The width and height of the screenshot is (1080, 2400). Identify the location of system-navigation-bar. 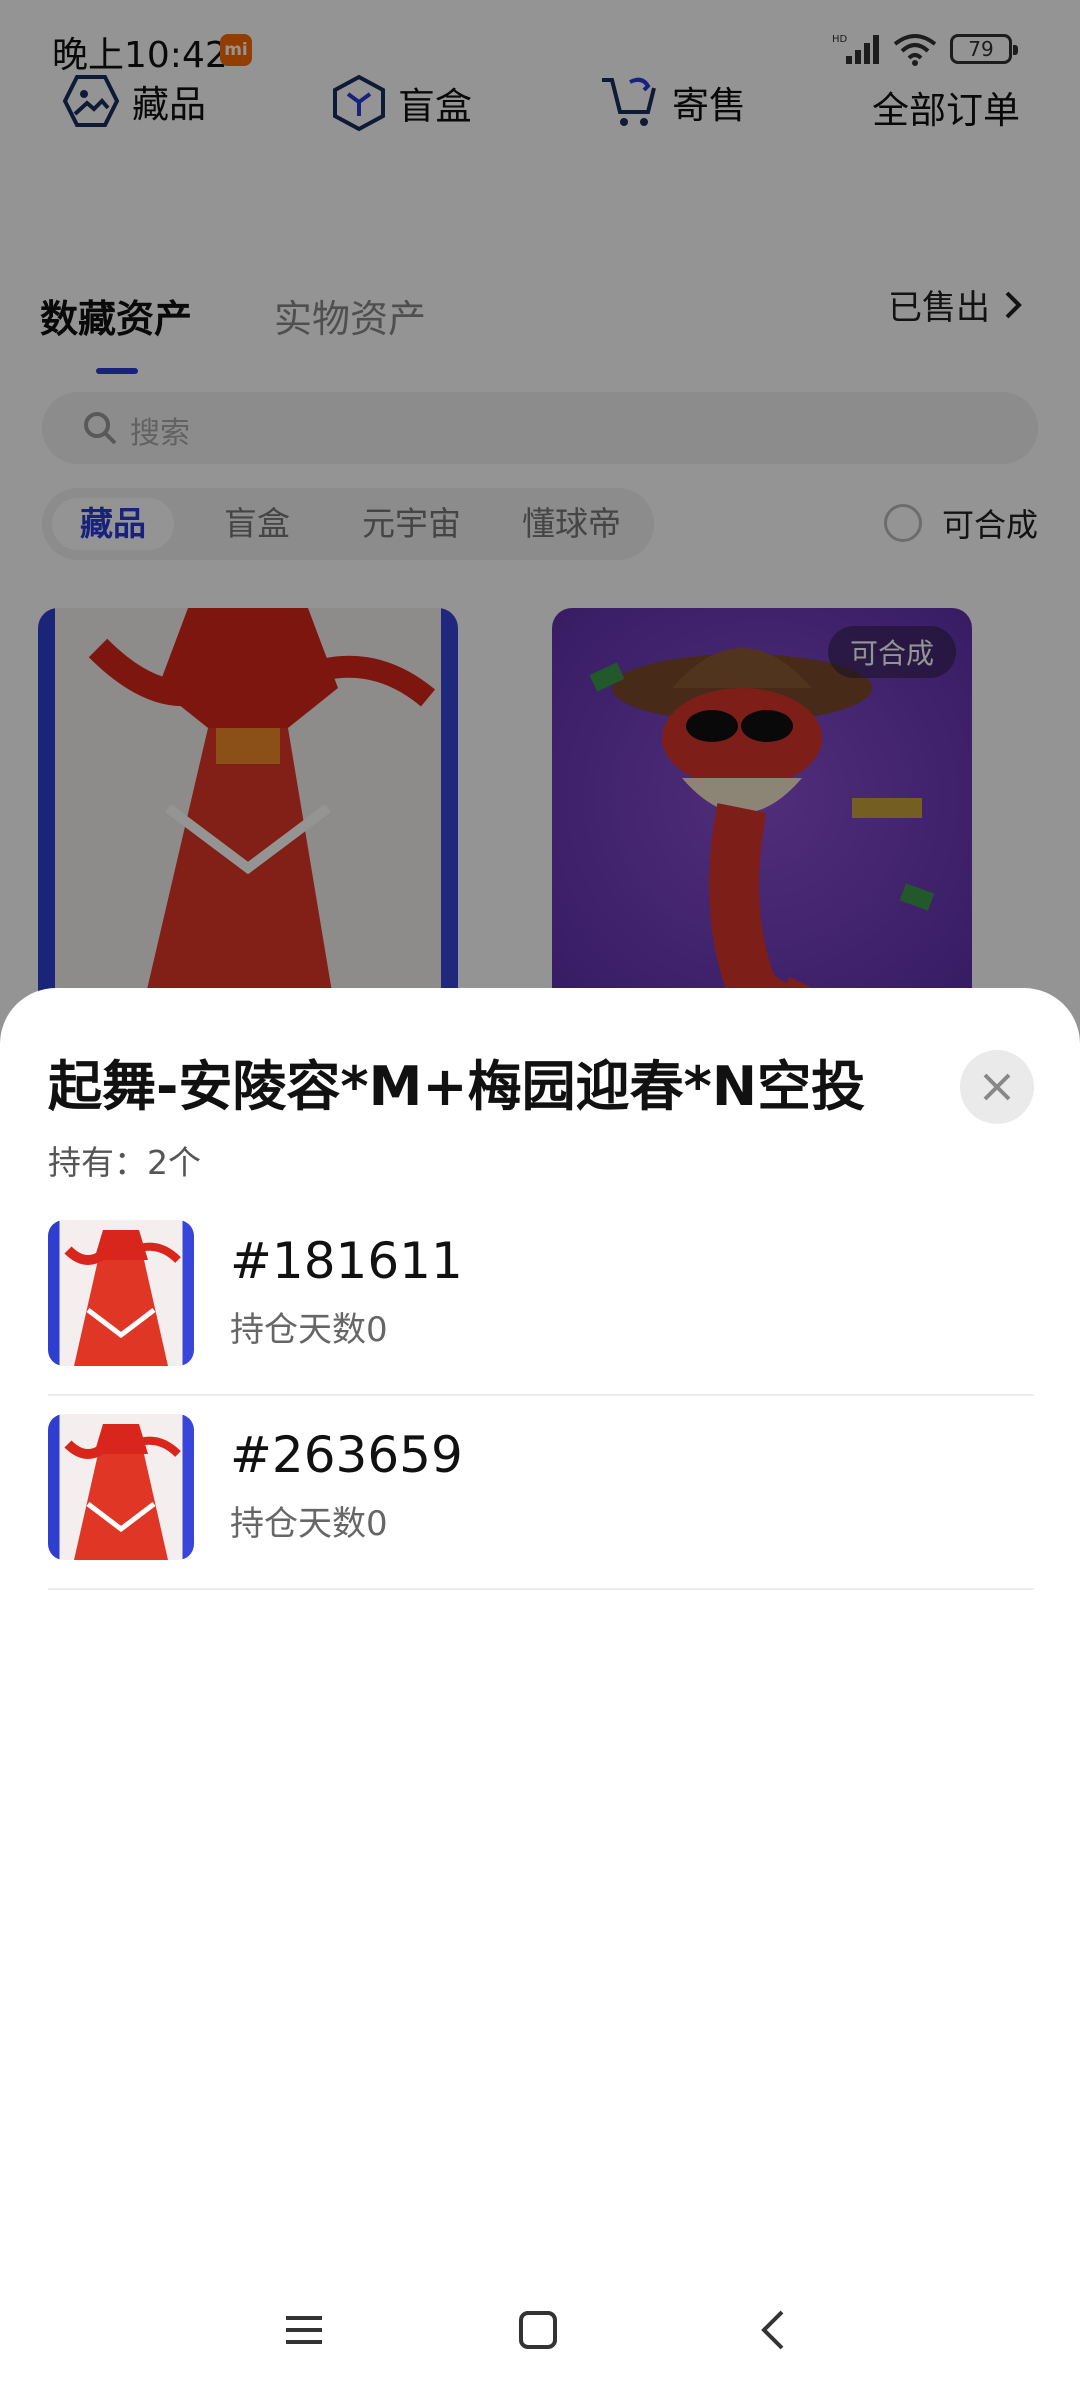
(540, 2336).